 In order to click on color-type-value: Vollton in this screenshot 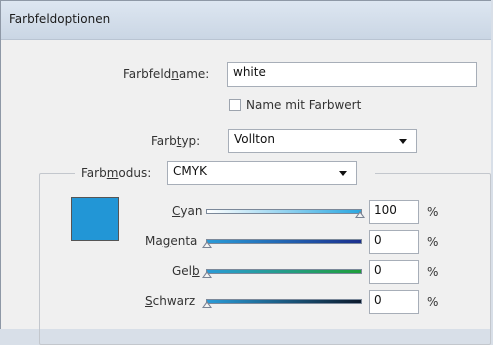, I will do `click(254, 139)`.